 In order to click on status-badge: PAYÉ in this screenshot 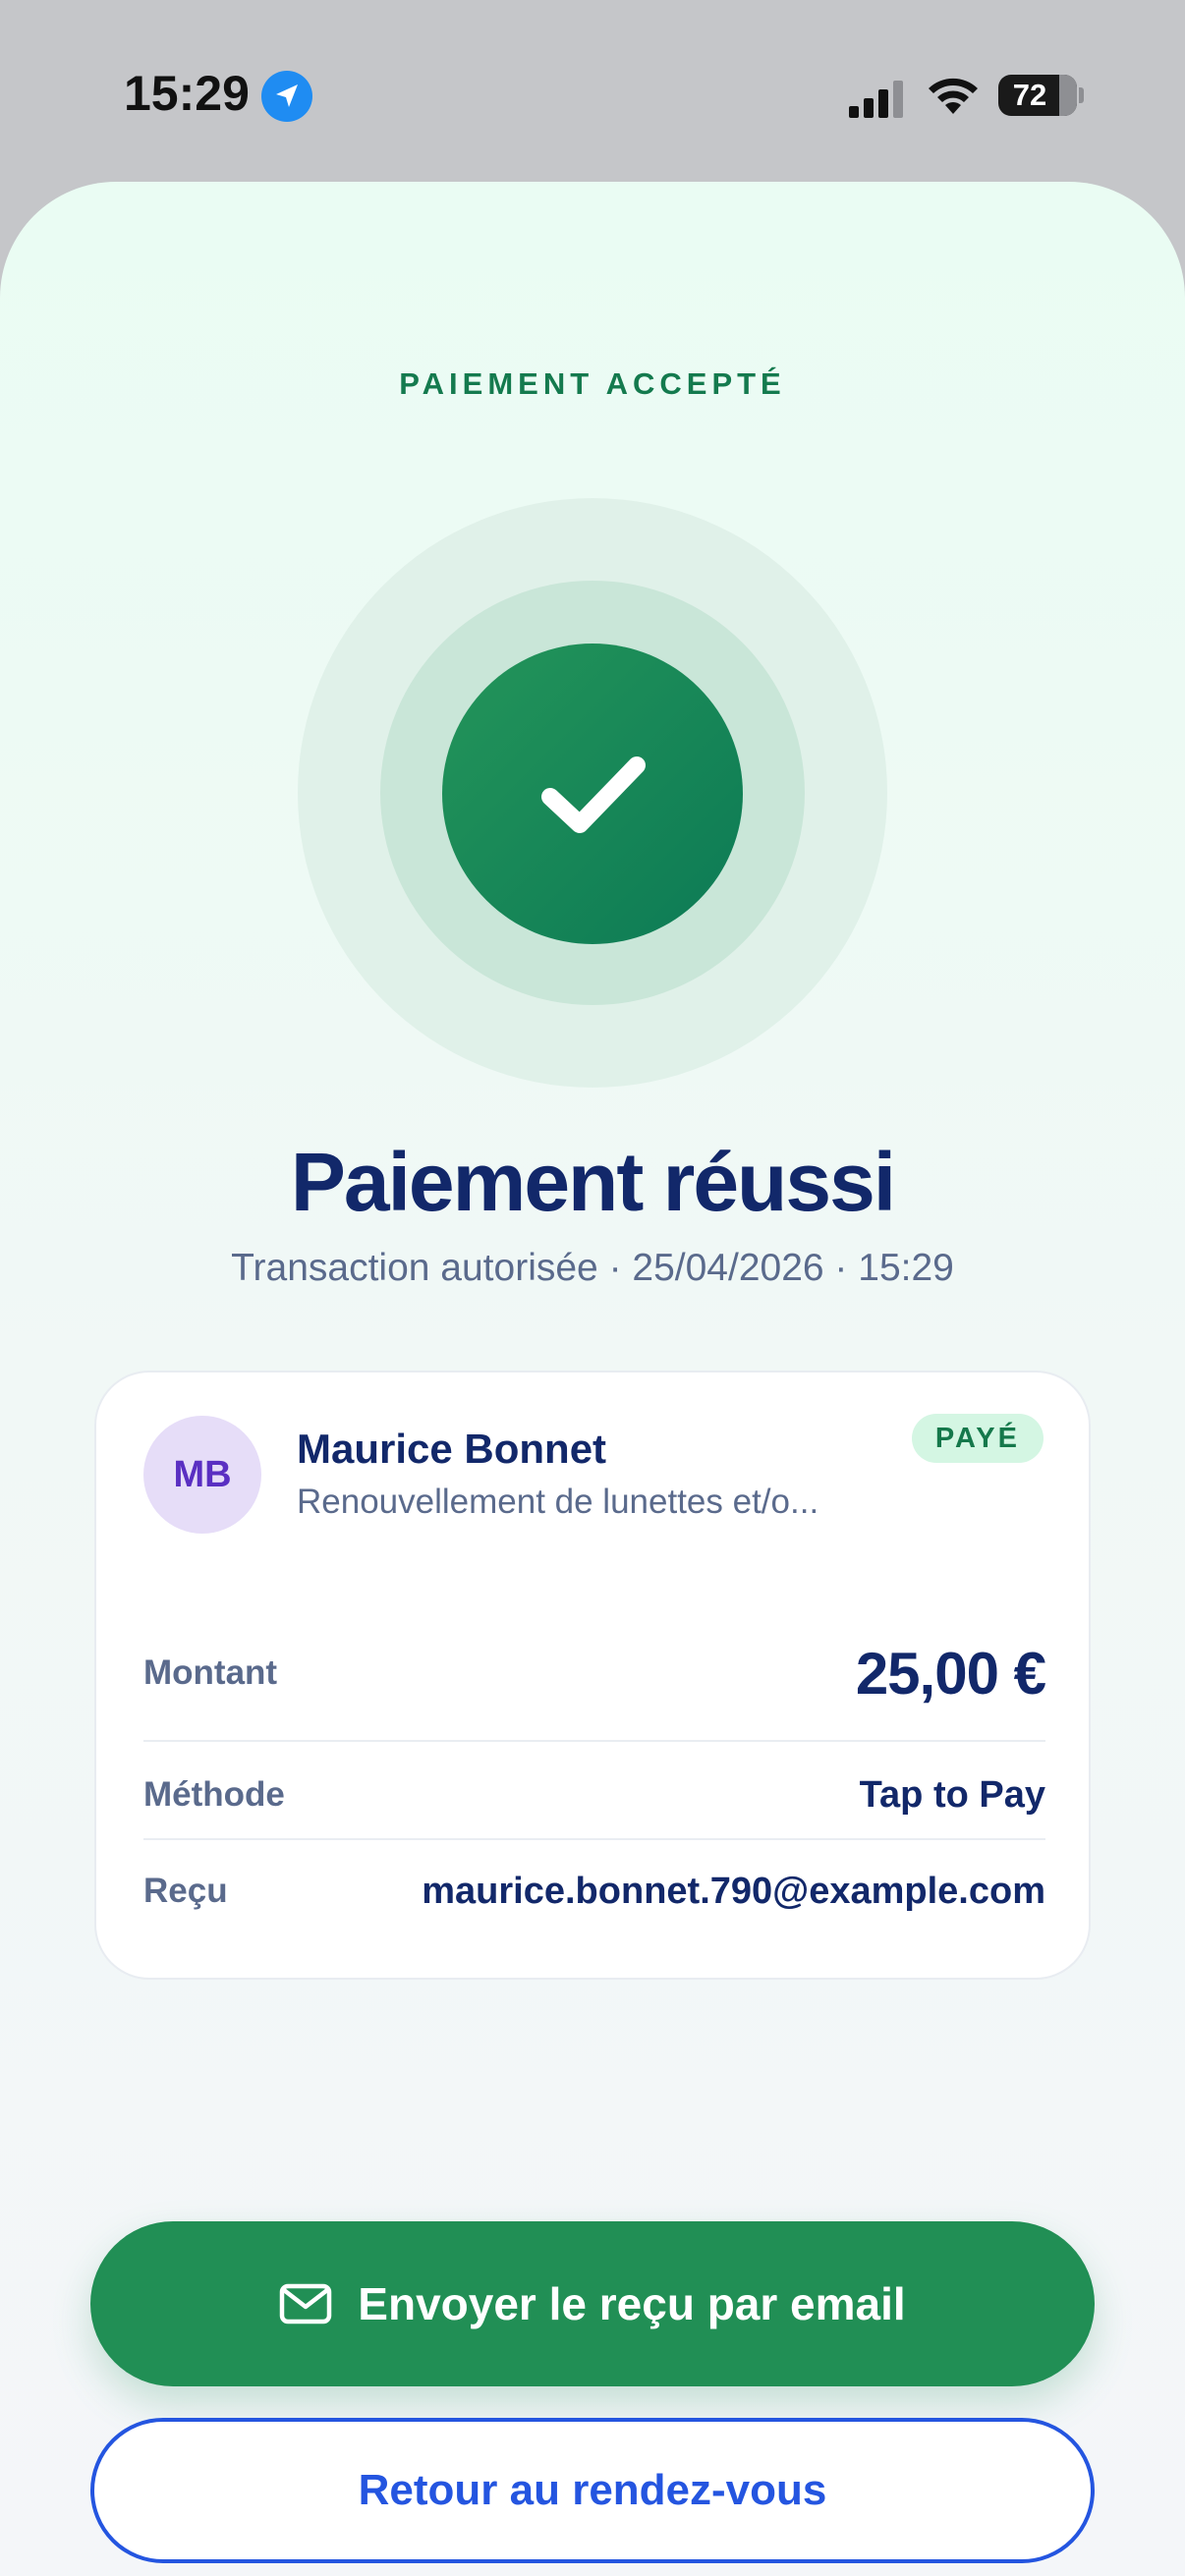, I will do `click(978, 1438)`.